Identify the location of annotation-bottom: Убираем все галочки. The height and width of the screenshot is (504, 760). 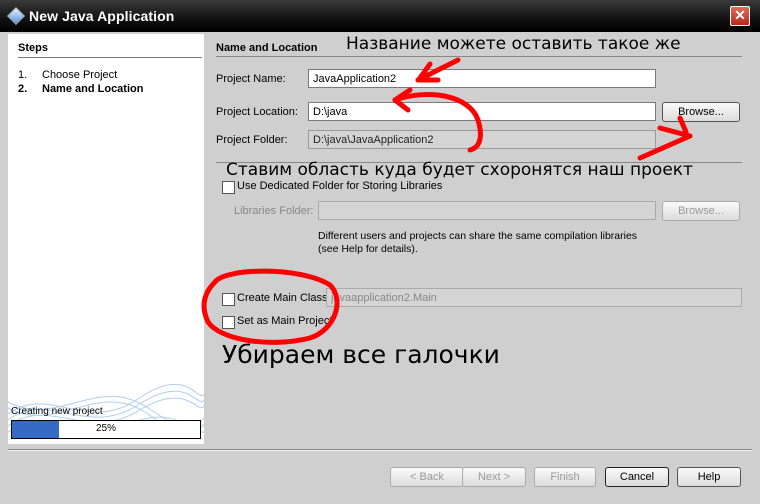
(361, 354).